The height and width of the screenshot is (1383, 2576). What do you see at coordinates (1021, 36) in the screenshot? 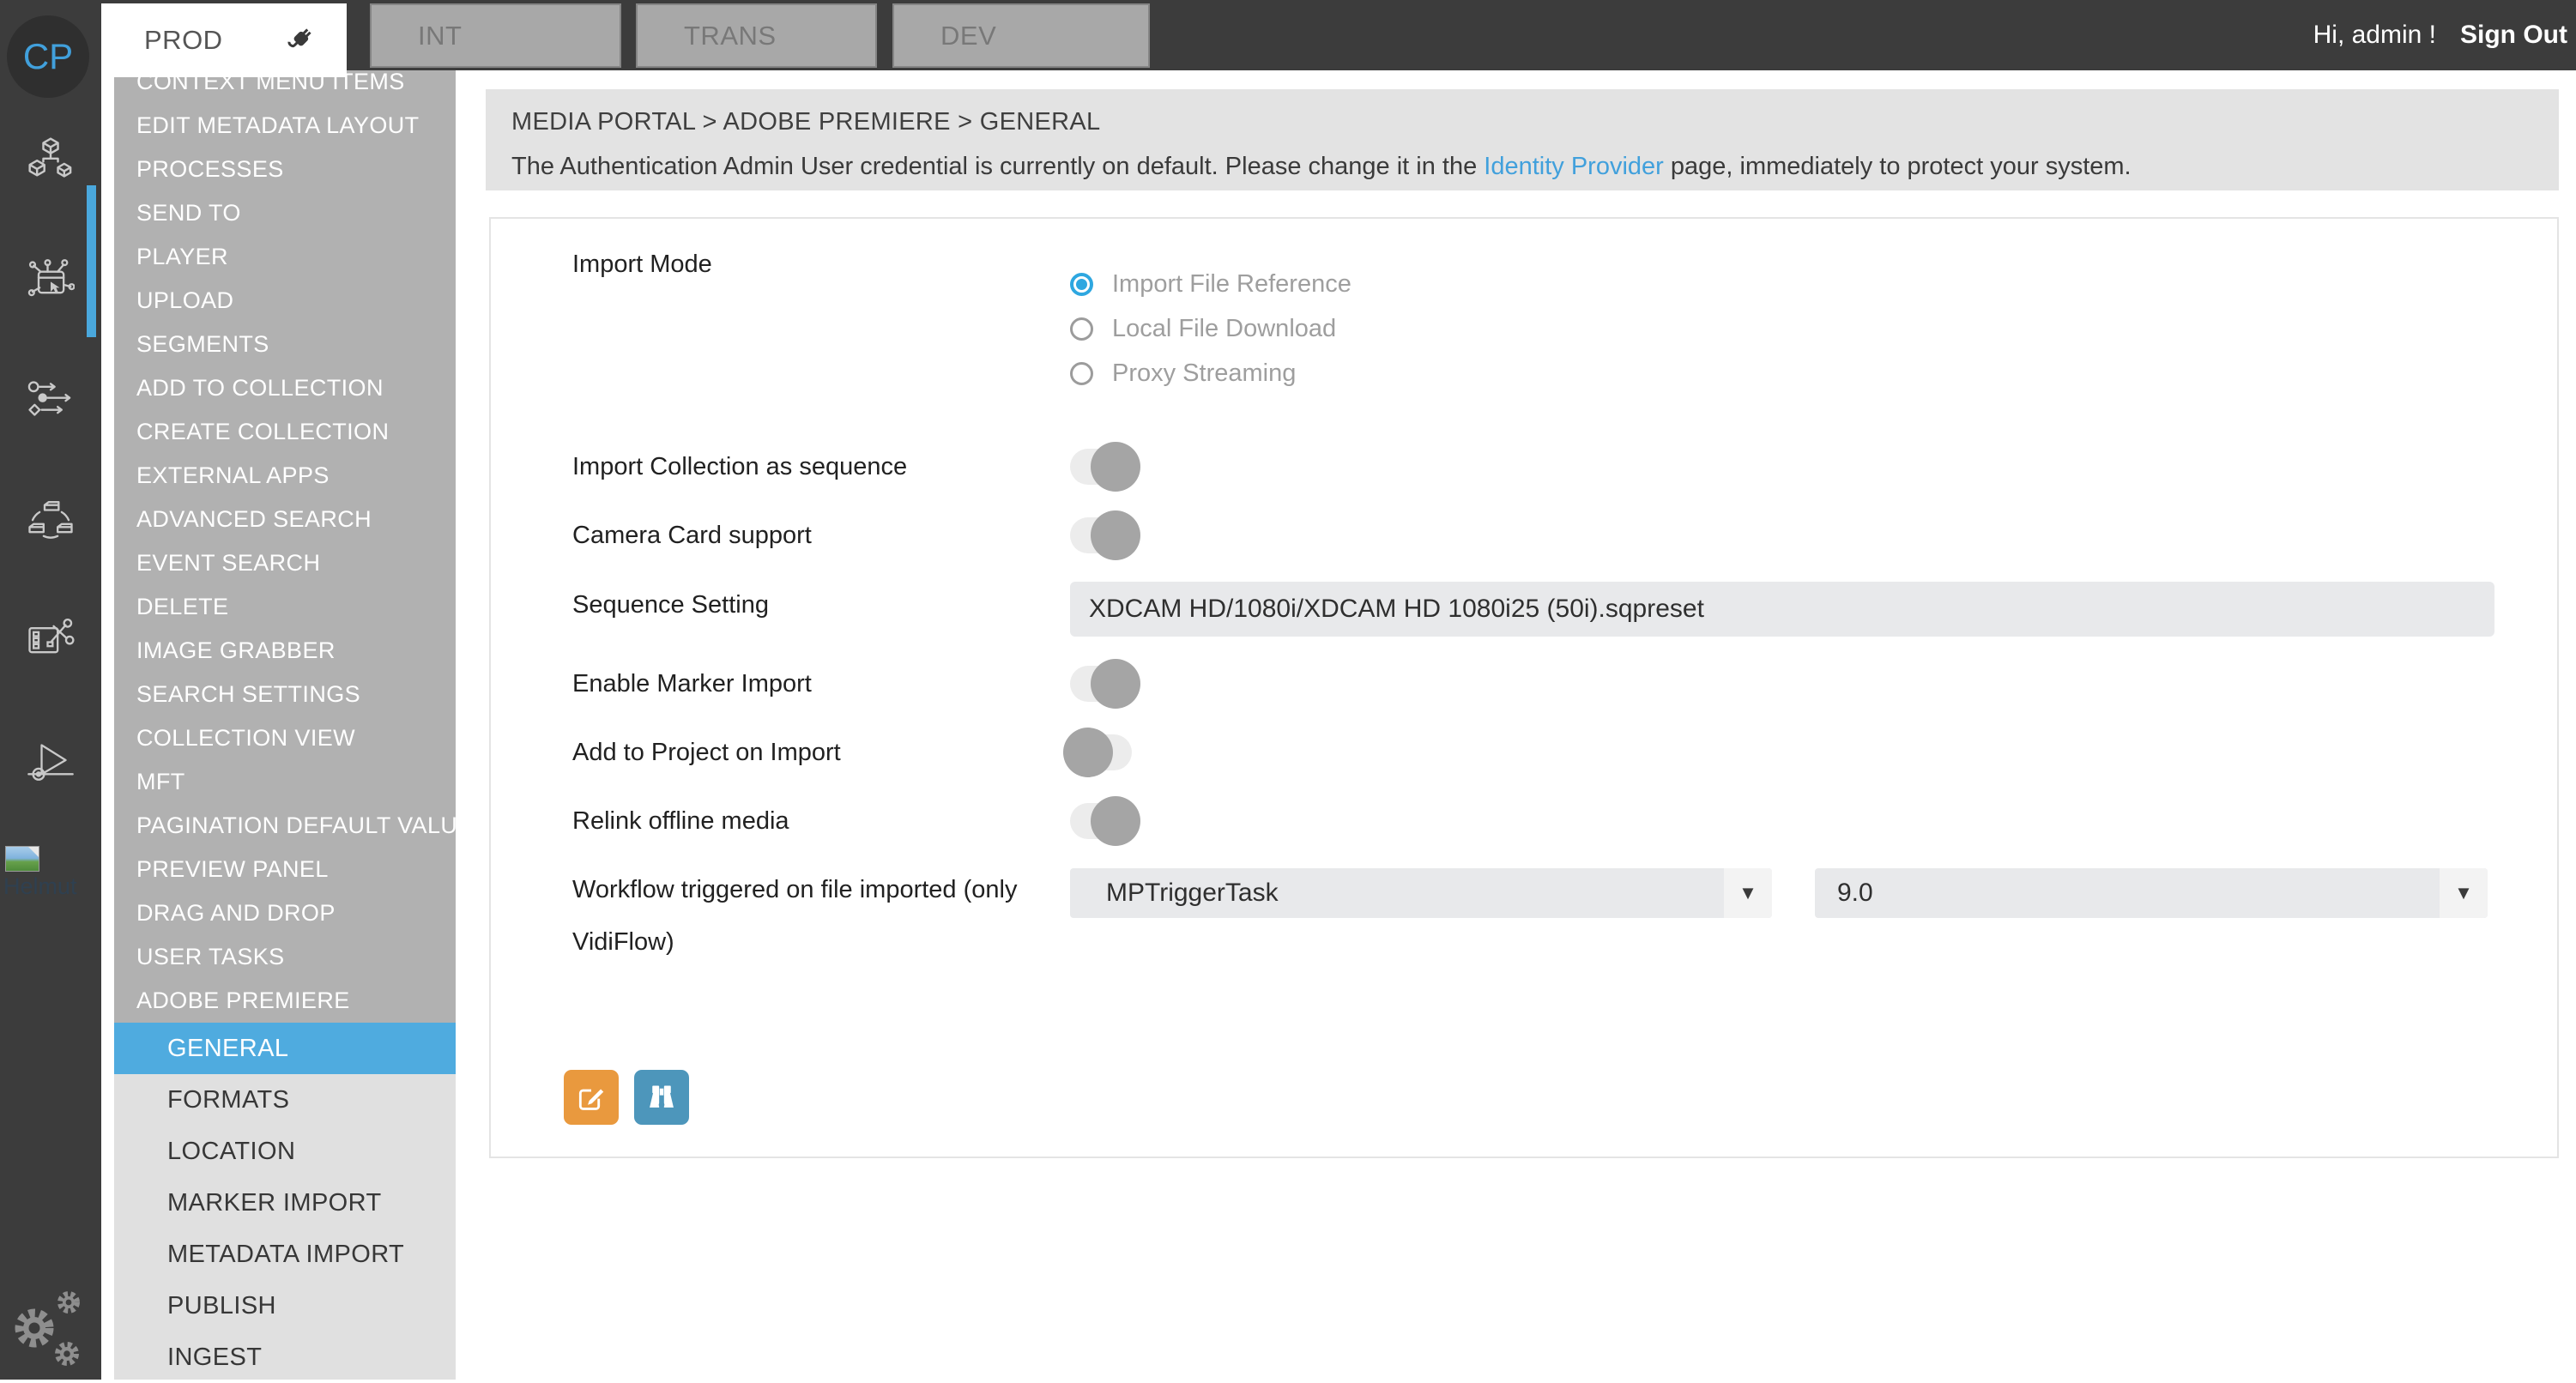
I see `tab-dev: DEV` at bounding box center [1021, 36].